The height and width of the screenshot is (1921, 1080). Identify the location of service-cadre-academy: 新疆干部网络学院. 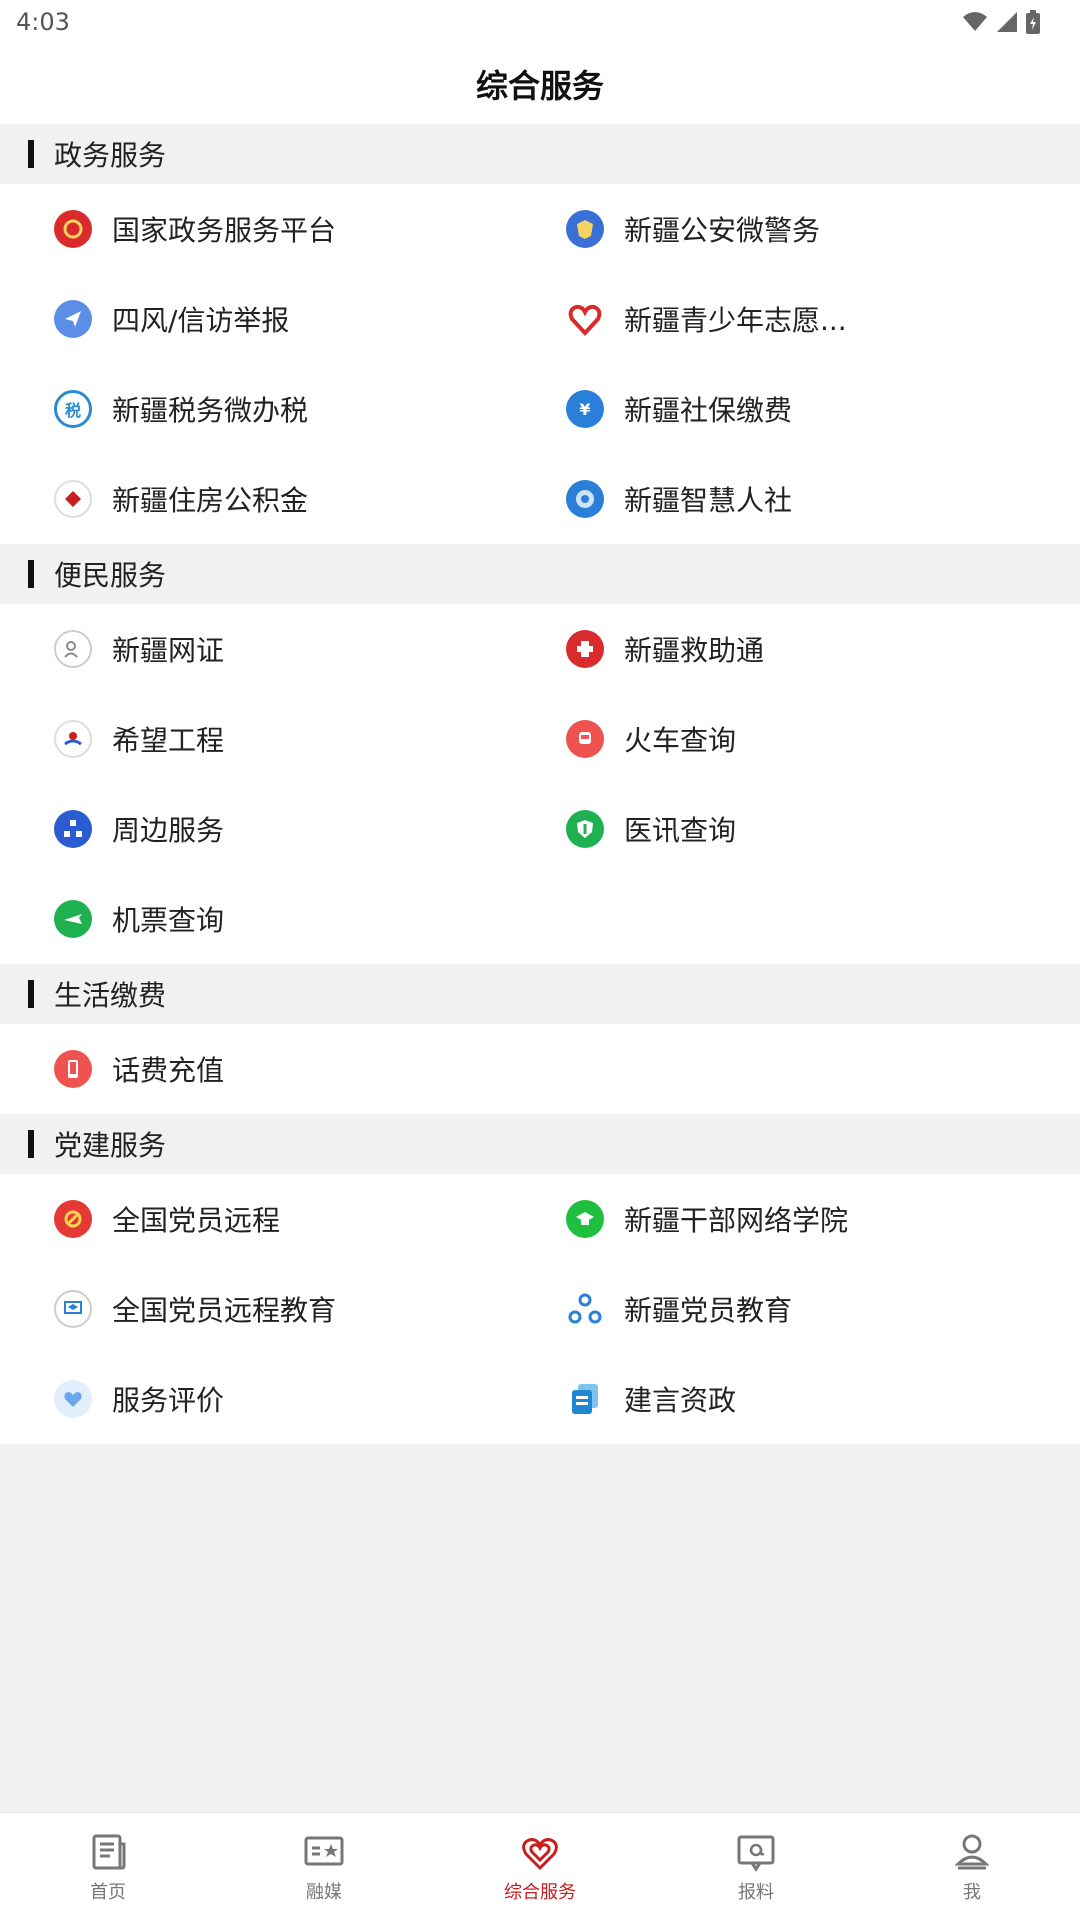
(796, 1219).